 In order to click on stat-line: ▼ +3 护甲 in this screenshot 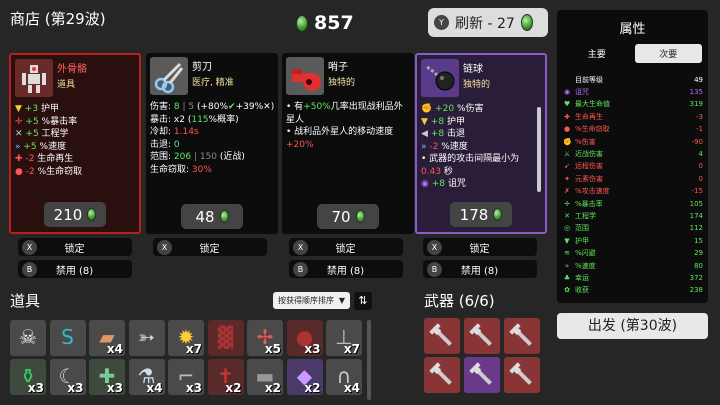, I will do `click(75, 109)`.